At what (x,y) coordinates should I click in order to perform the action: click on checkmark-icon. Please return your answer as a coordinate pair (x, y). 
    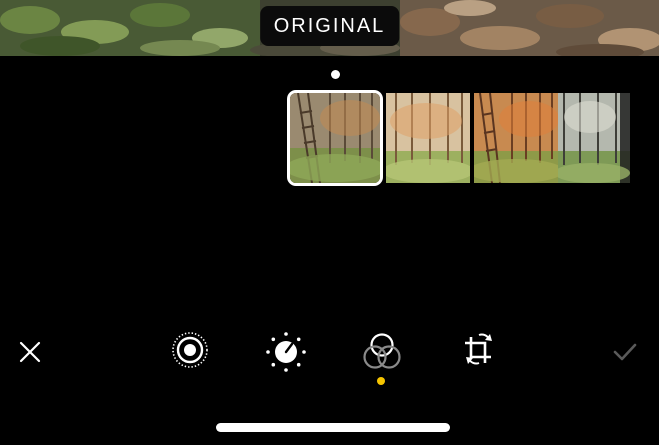
    Looking at the image, I should click on (625, 352).